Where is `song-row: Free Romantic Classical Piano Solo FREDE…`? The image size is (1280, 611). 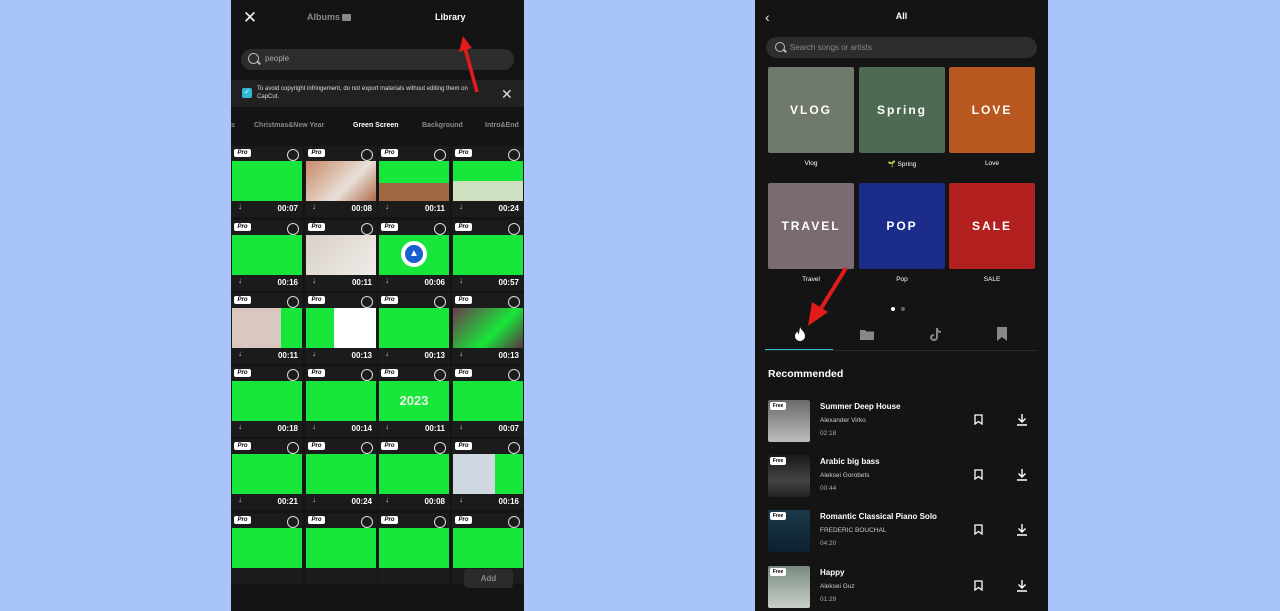 song-row: Free Romantic Classical Piano Solo FREDE… is located at coordinates (903, 532).